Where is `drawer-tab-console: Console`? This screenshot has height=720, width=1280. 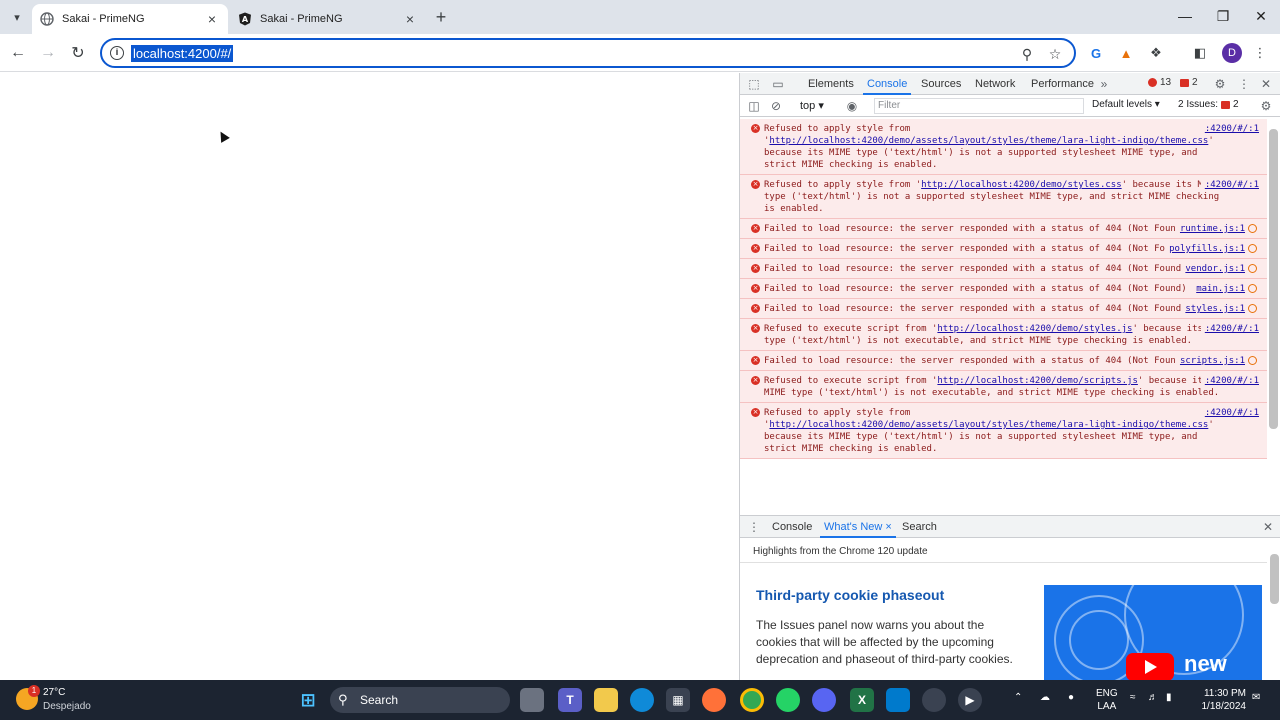 drawer-tab-console: Console is located at coordinates (792, 527).